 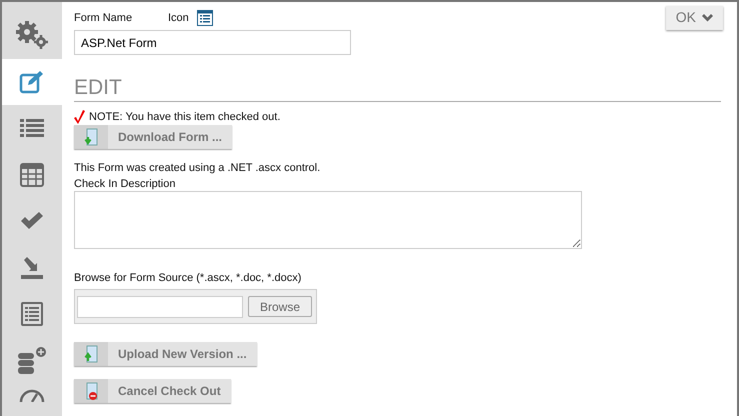 I want to click on settings-icon, so click(x=32, y=35).